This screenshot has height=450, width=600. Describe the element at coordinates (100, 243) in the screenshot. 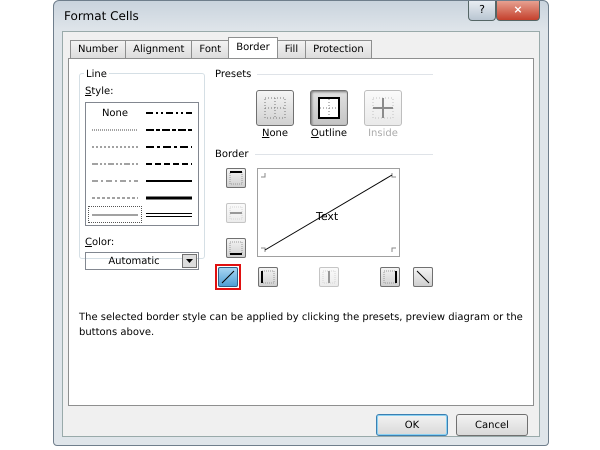

I see `field-label: Color:` at that location.